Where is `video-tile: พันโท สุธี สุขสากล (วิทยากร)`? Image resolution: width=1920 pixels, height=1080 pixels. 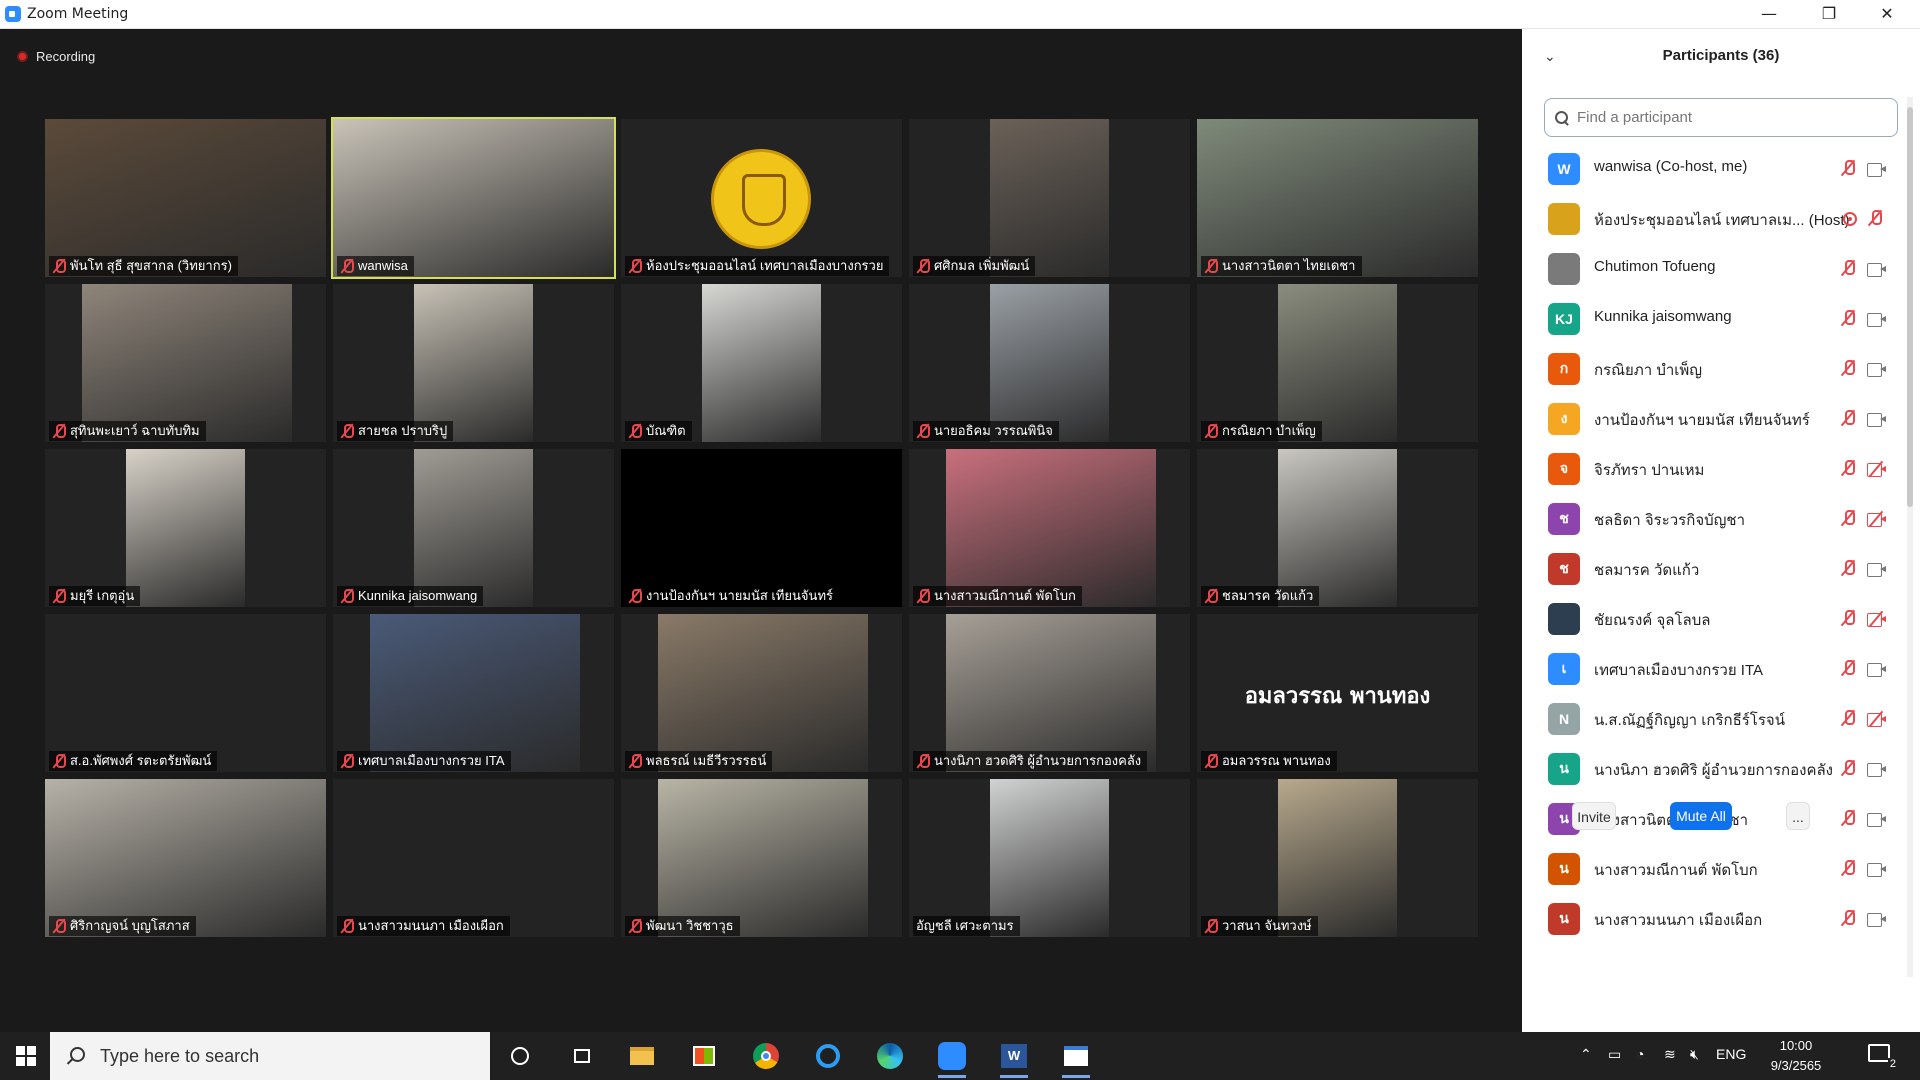
video-tile: พันโท สุธี สุขสากล (วิทยากร) is located at coordinates (185, 198).